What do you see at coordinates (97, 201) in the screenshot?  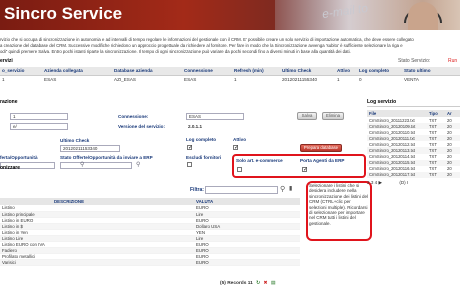 I see `column-header: DESCRIZIONE` at bounding box center [97, 201].